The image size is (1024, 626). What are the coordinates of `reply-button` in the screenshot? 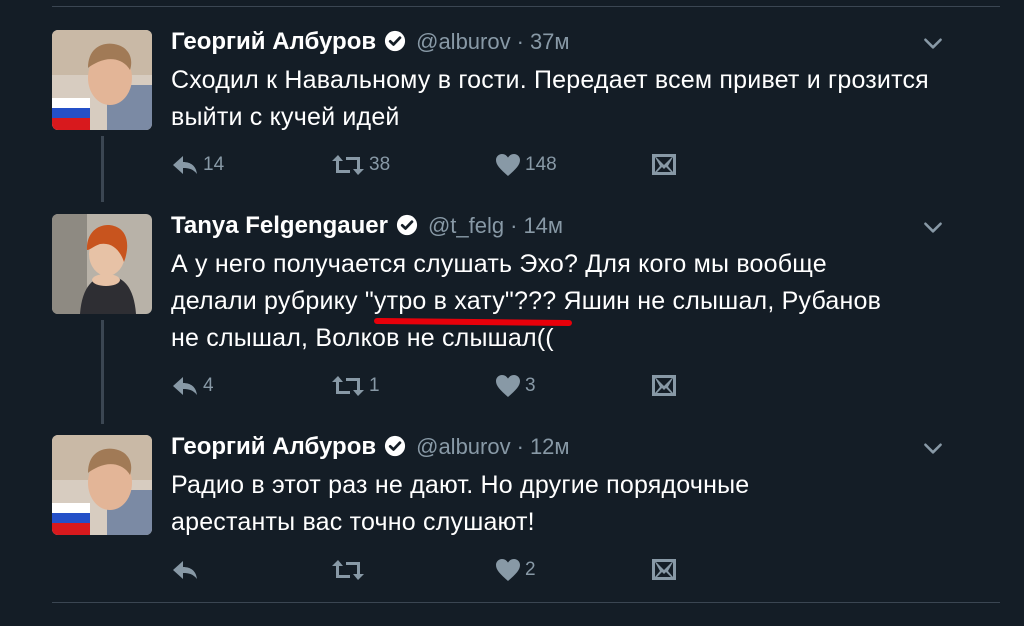 It's located at (187, 570).